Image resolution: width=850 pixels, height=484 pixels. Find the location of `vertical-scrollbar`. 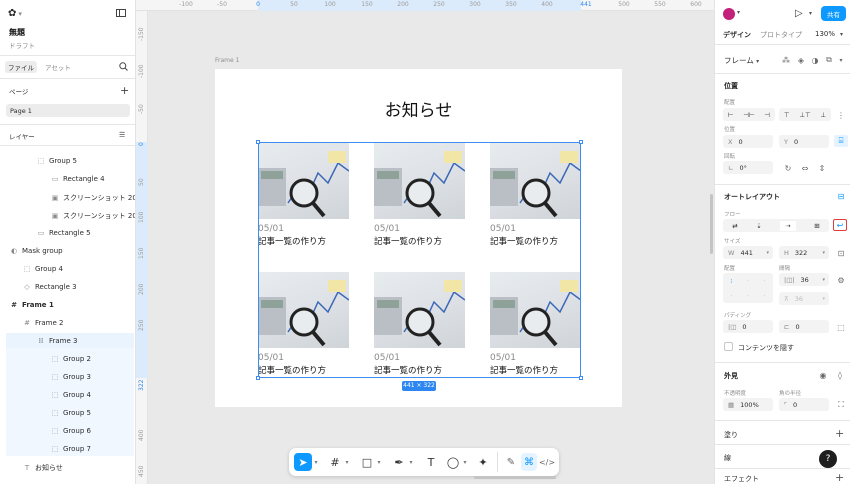

vertical-scrollbar is located at coordinates (711, 224).